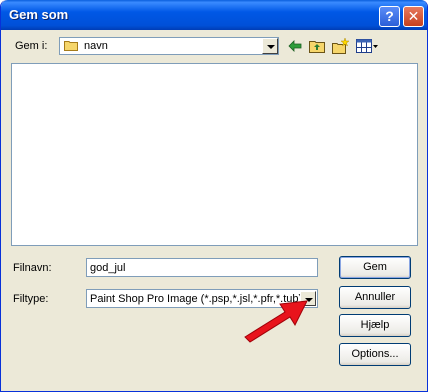 The width and height of the screenshot is (428, 392). I want to click on save-in-dropdown-button, so click(270, 46).